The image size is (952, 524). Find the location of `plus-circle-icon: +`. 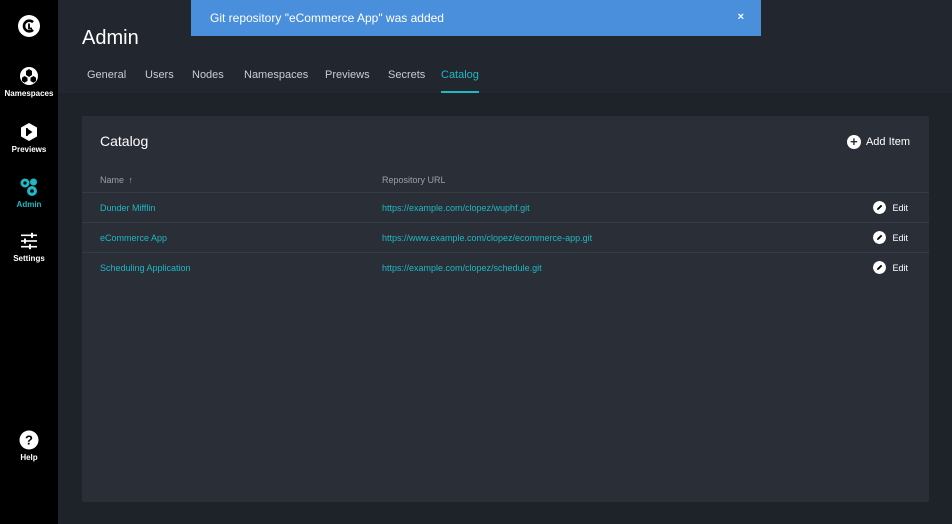

plus-circle-icon: + is located at coordinates (853, 142).